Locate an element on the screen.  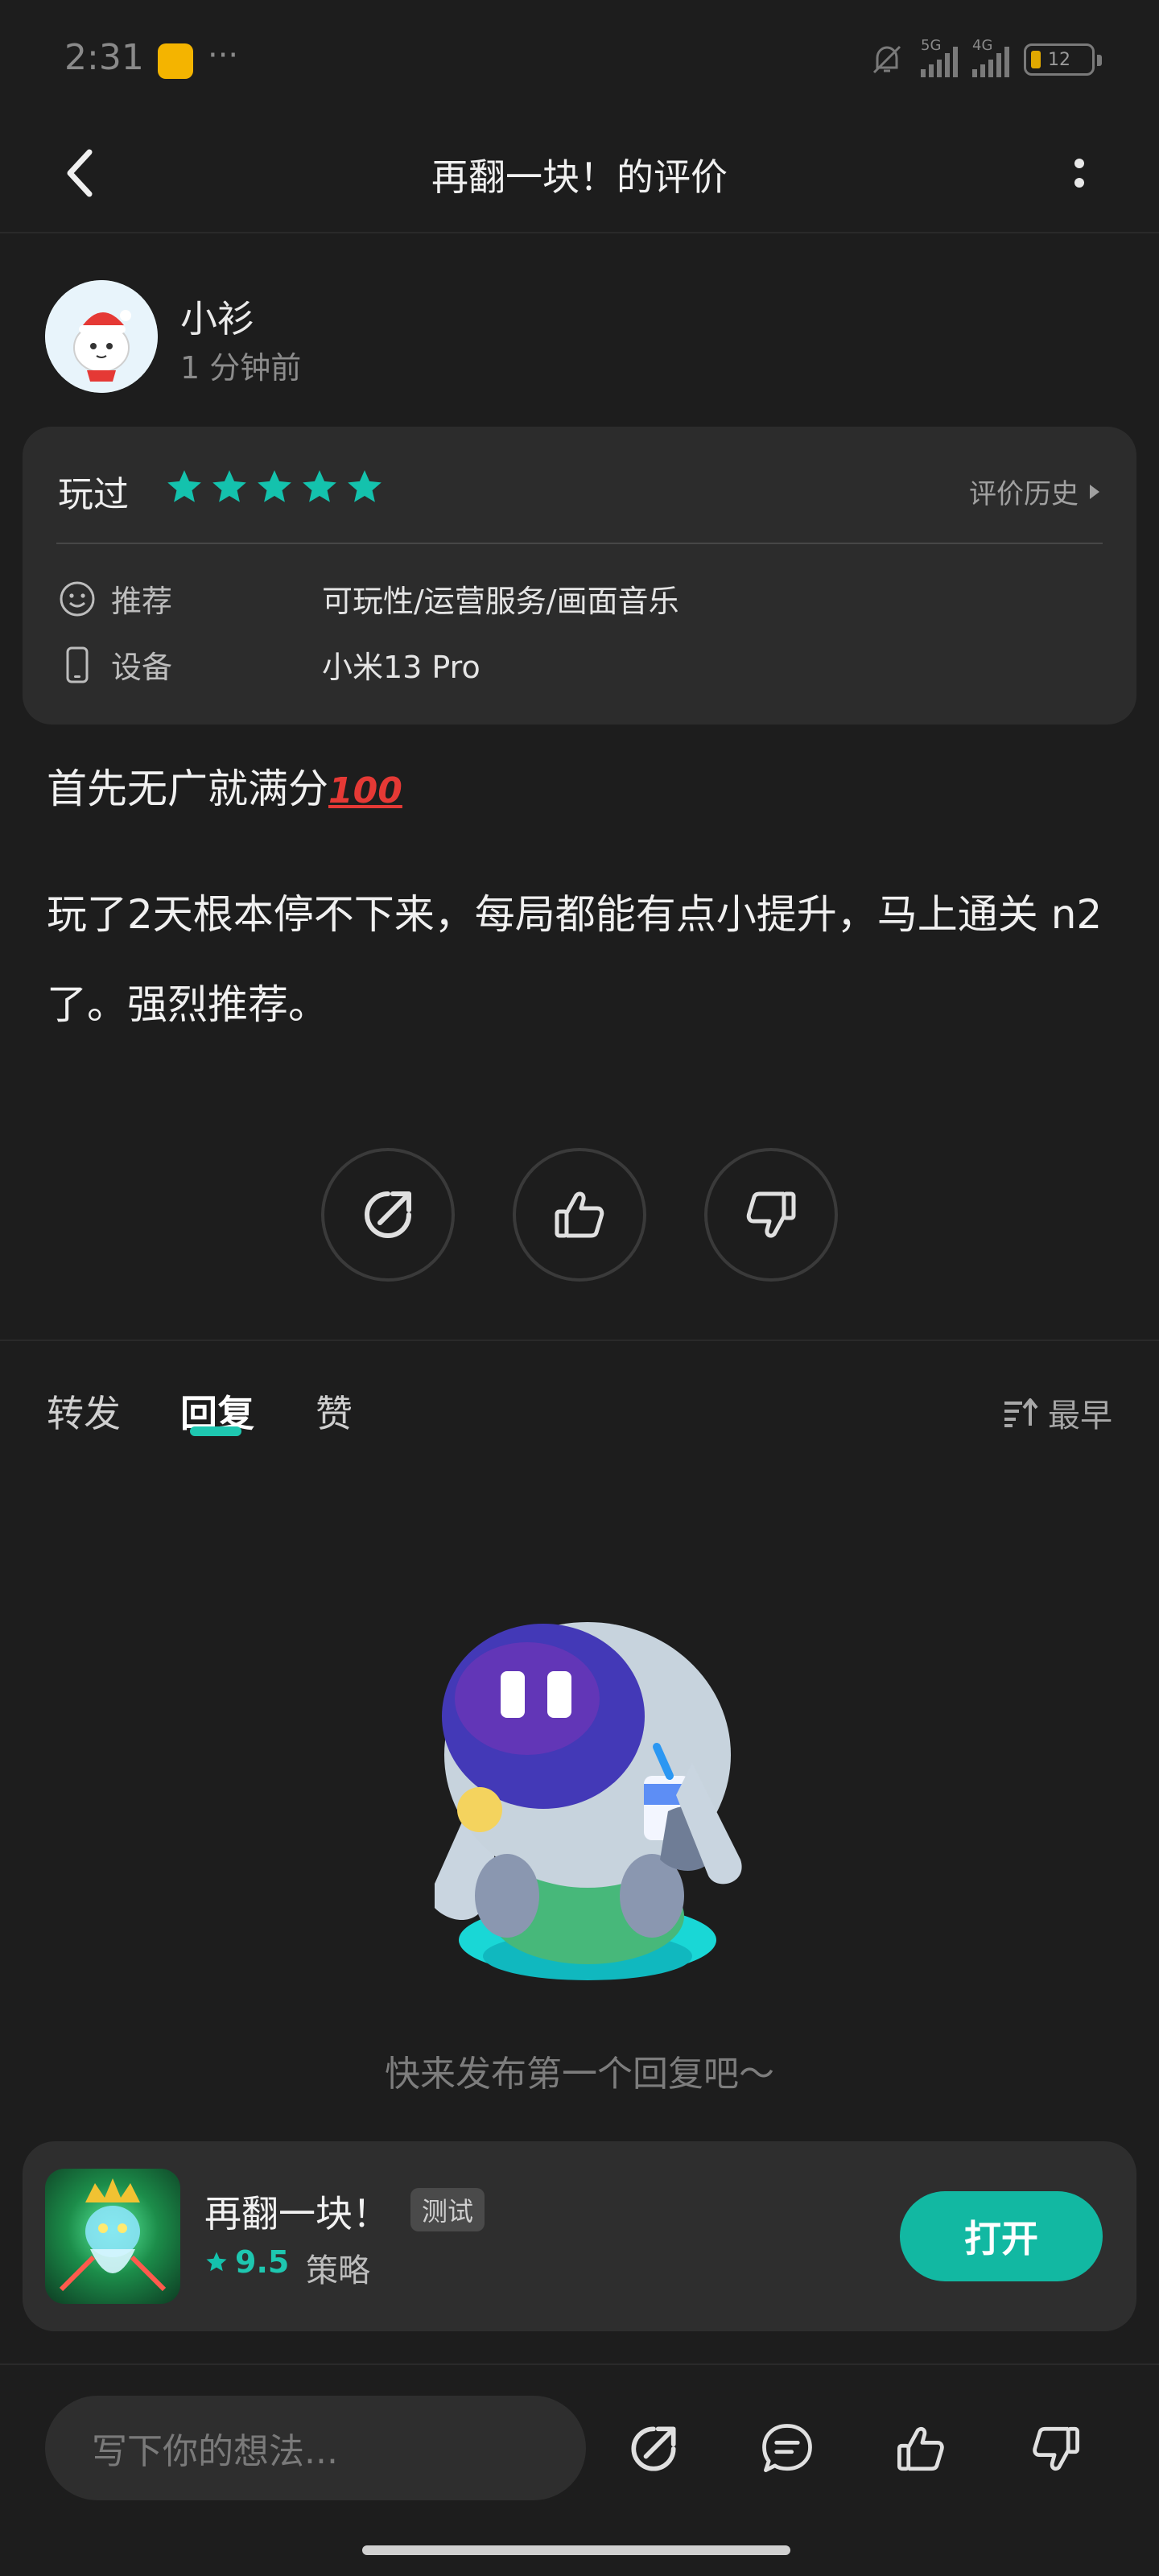
section-divider is located at coordinates (579, 1340).